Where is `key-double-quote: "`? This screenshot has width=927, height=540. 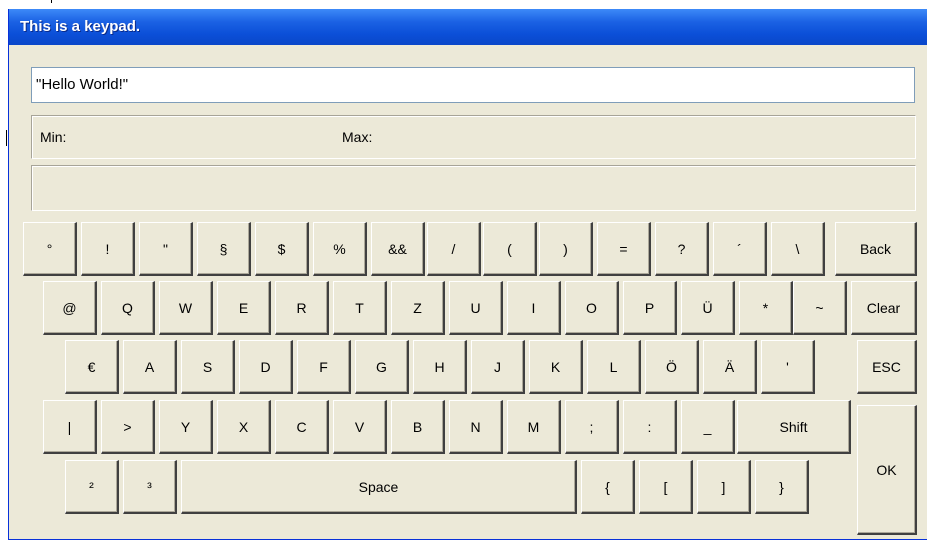 key-double-quote: " is located at coordinates (166, 249).